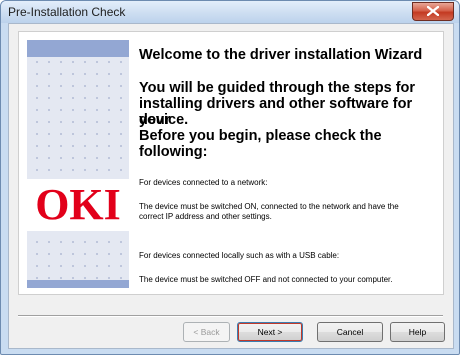 The width and height of the screenshot is (460, 355). I want to click on side-banner-bottom-band, so click(78, 284).